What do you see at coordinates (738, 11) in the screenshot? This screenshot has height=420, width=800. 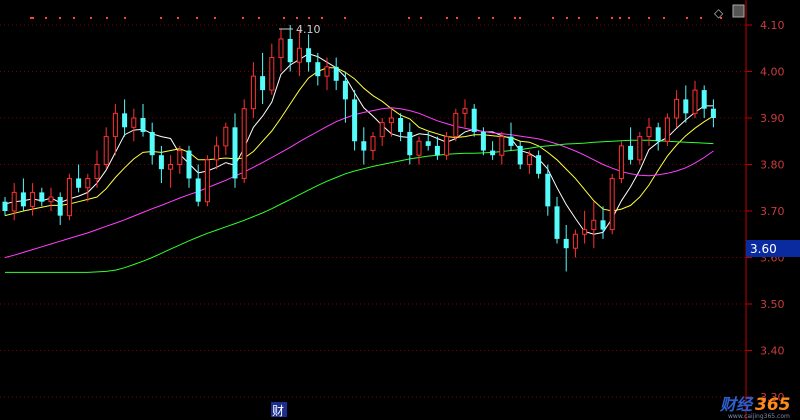 I see `scroll-toggle-button` at bounding box center [738, 11].